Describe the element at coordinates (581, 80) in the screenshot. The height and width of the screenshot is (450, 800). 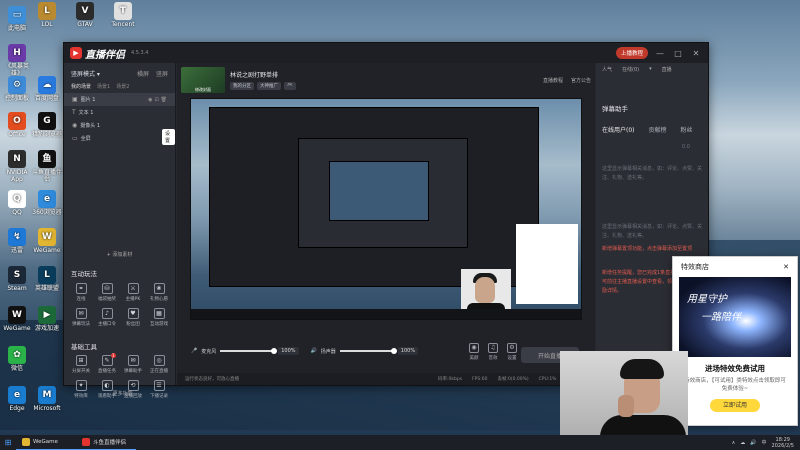
I see `notice-link: 官方公告` at that location.